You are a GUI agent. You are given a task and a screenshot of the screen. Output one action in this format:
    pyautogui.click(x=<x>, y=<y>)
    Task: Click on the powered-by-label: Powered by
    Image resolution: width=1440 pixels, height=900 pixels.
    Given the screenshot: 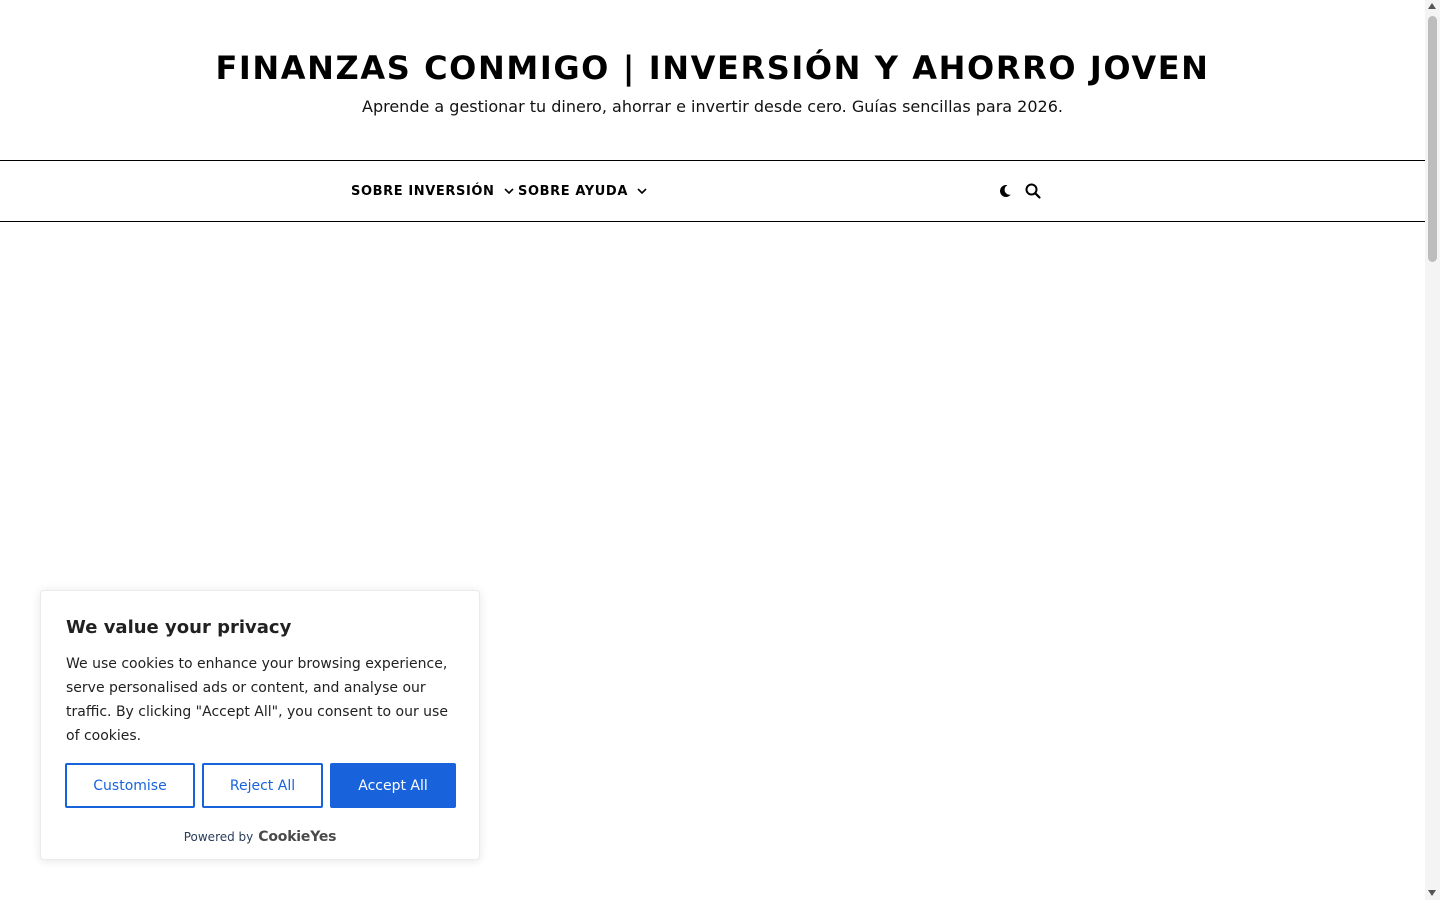 What is the action you would take?
    pyautogui.click(x=218, y=837)
    